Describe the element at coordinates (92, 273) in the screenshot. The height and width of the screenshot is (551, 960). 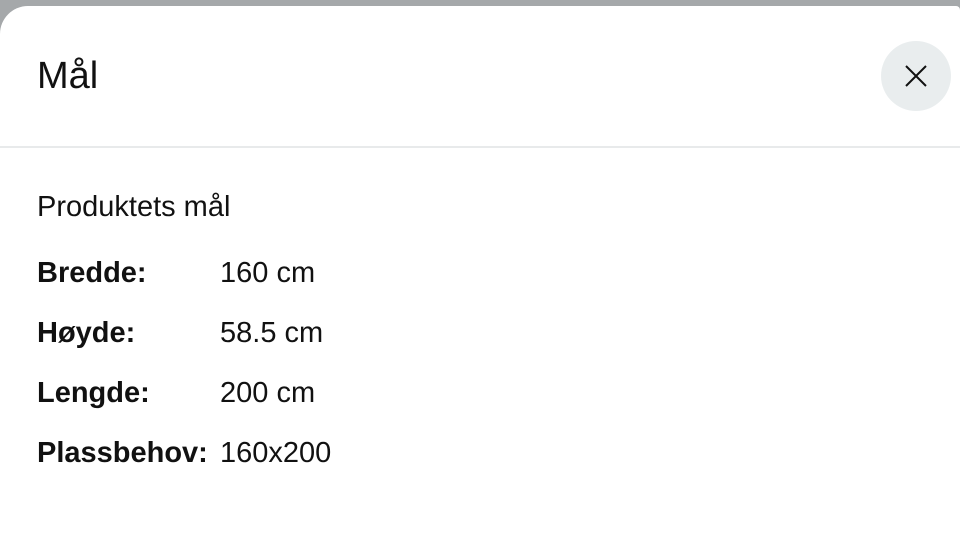
I see `dimension-label: Bredde:` at that location.